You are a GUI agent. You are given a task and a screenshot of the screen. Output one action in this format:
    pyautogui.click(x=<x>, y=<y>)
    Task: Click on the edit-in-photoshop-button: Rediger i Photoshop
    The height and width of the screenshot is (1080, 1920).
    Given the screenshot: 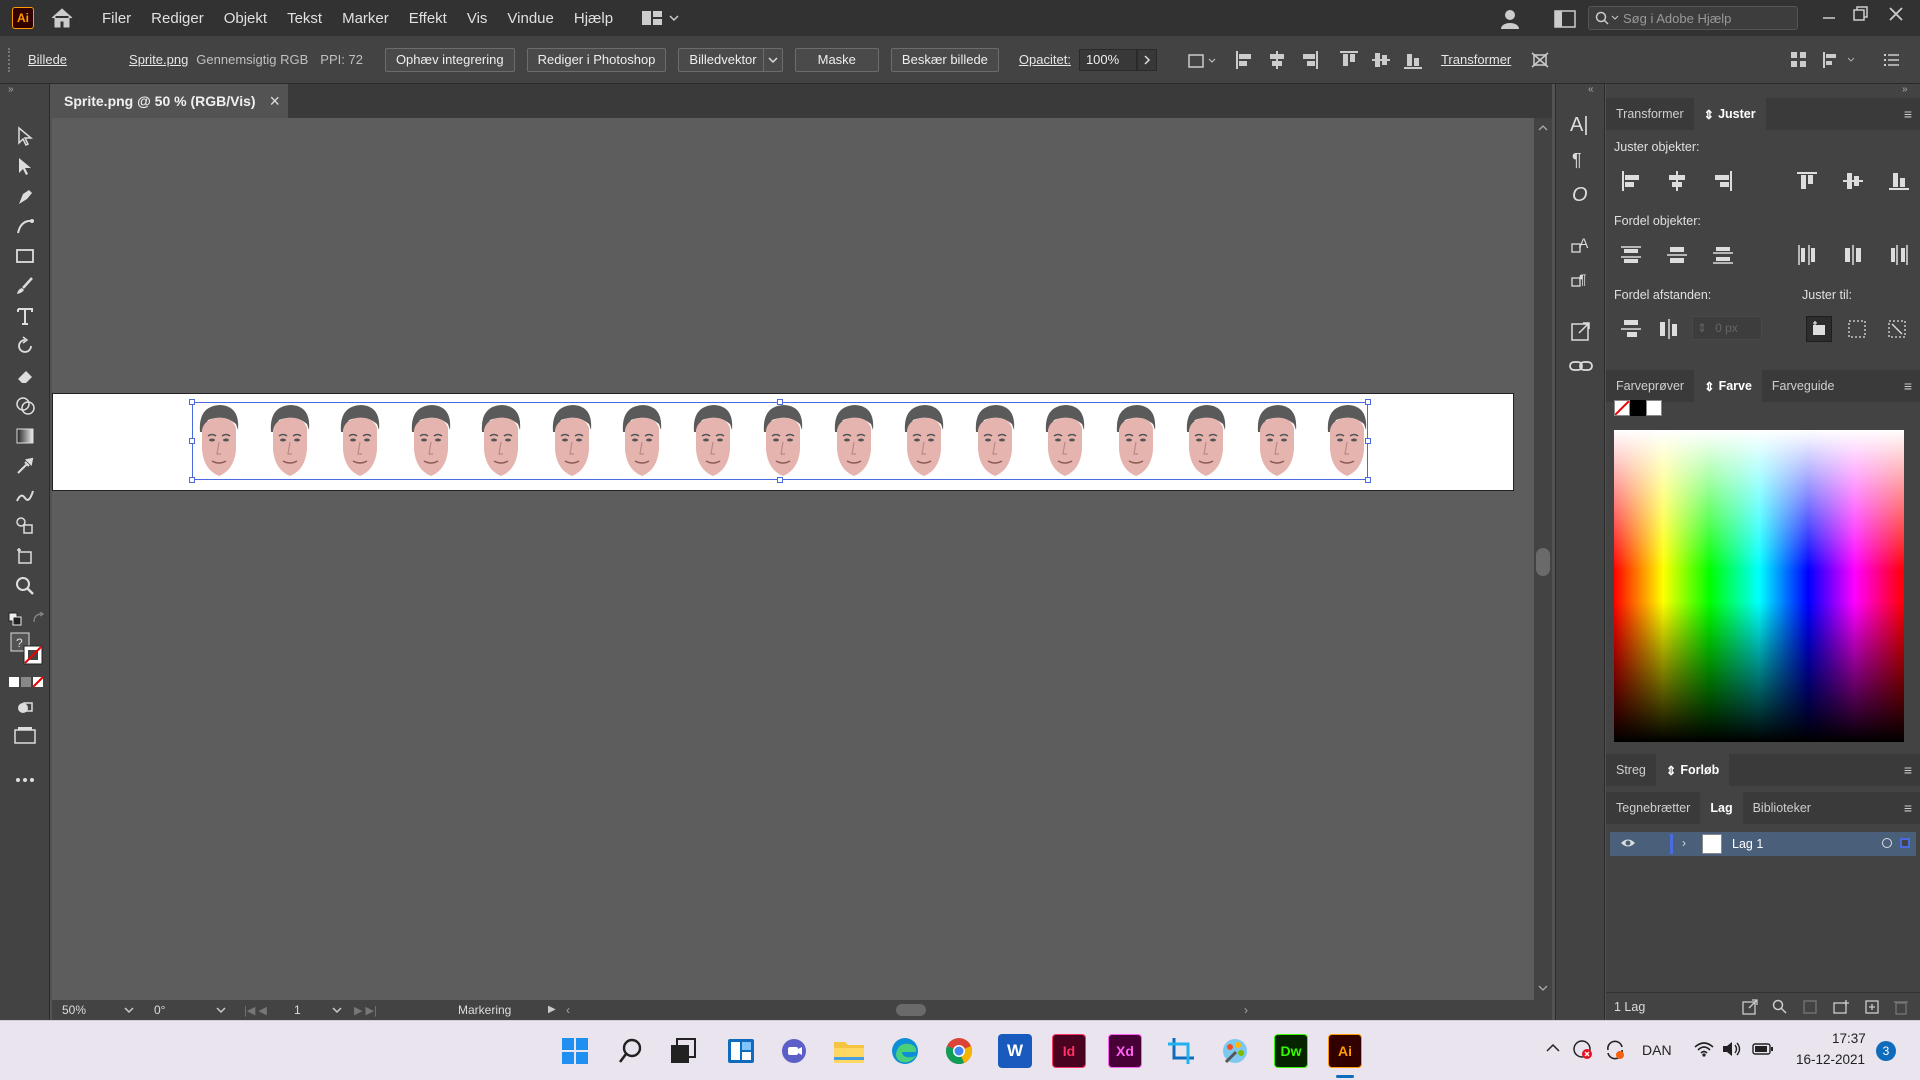 What is the action you would take?
    pyautogui.click(x=596, y=59)
    